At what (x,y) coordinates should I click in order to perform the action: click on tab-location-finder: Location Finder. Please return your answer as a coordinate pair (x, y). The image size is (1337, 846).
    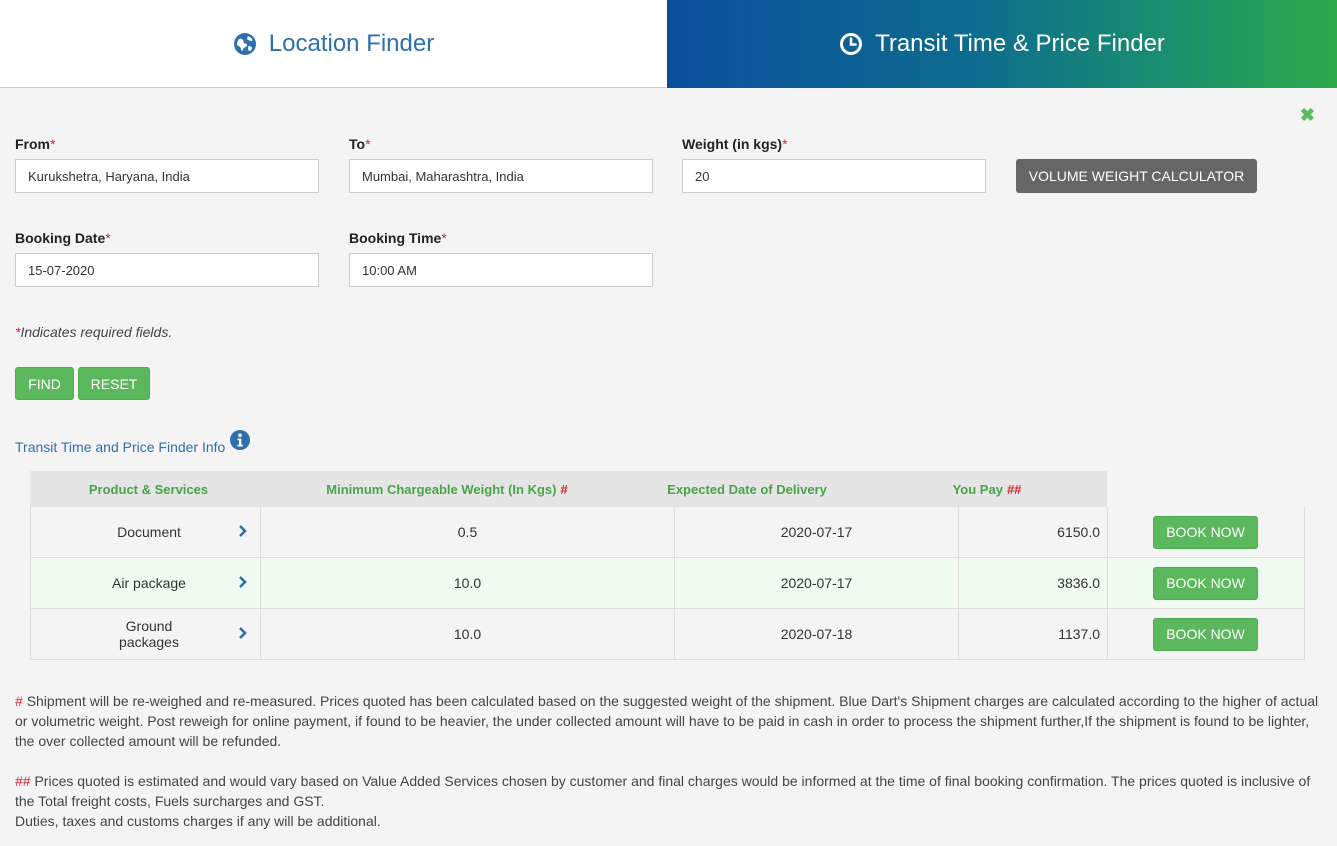
    Looking at the image, I should click on (333, 44).